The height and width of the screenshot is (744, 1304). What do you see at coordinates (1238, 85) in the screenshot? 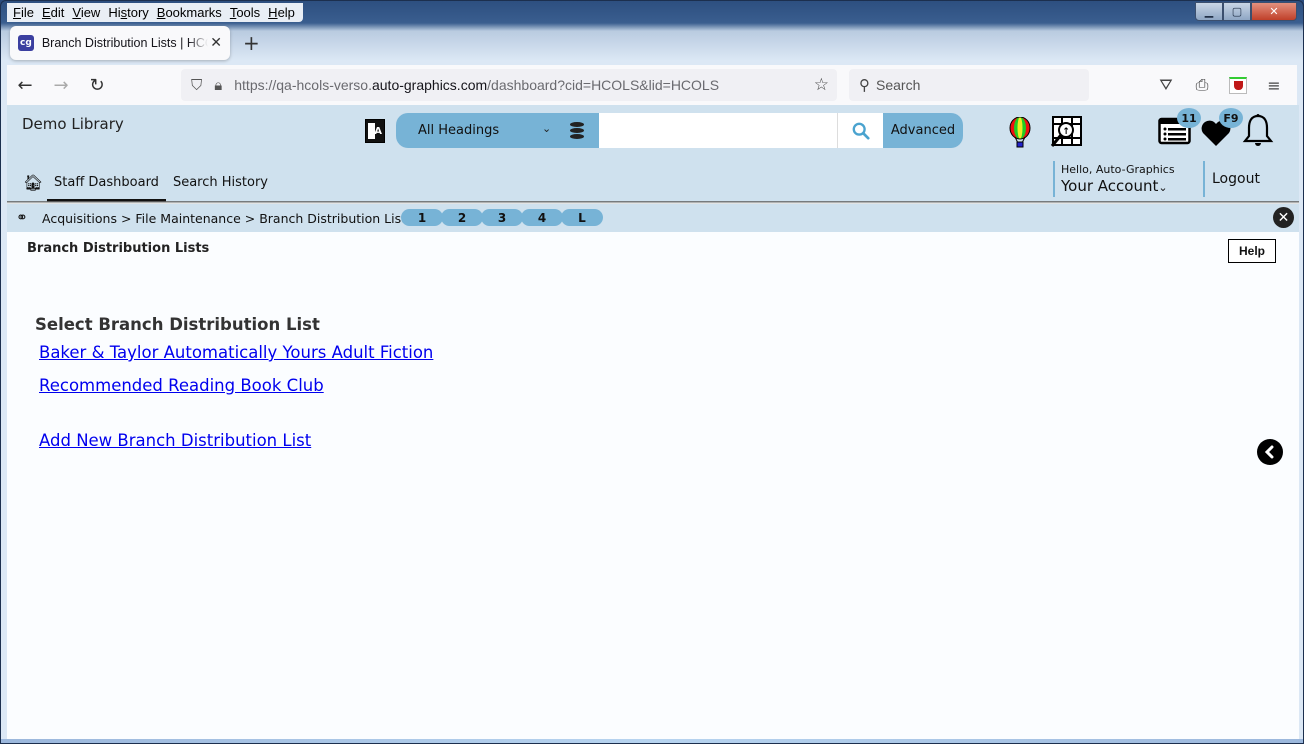
I see `mcafee-extension-icon` at bounding box center [1238, 85].